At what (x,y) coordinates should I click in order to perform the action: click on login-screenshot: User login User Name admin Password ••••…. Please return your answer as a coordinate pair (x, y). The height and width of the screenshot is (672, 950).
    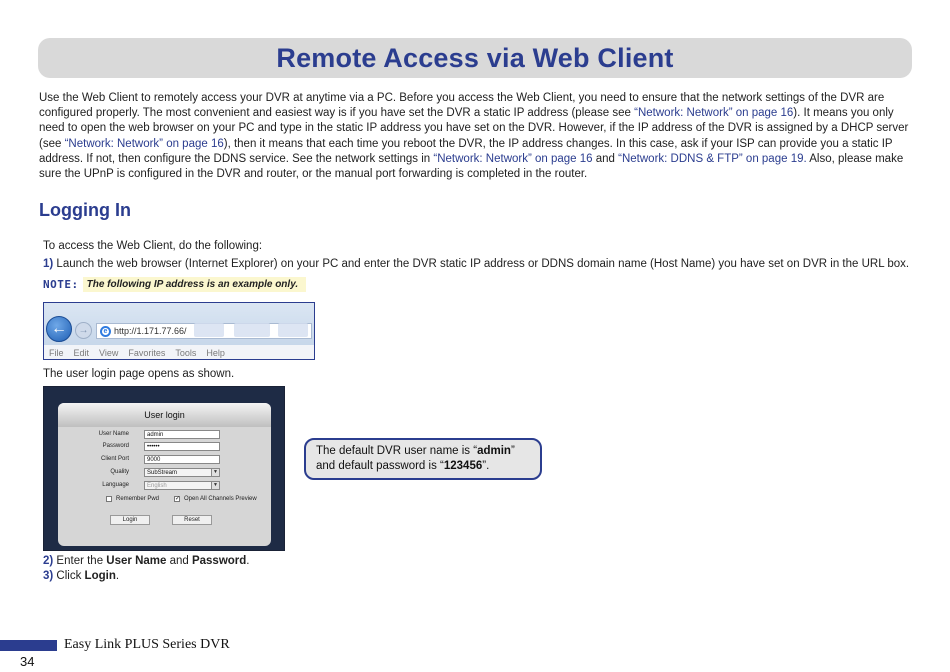
    Looking at the image, I should click on (164, 468).